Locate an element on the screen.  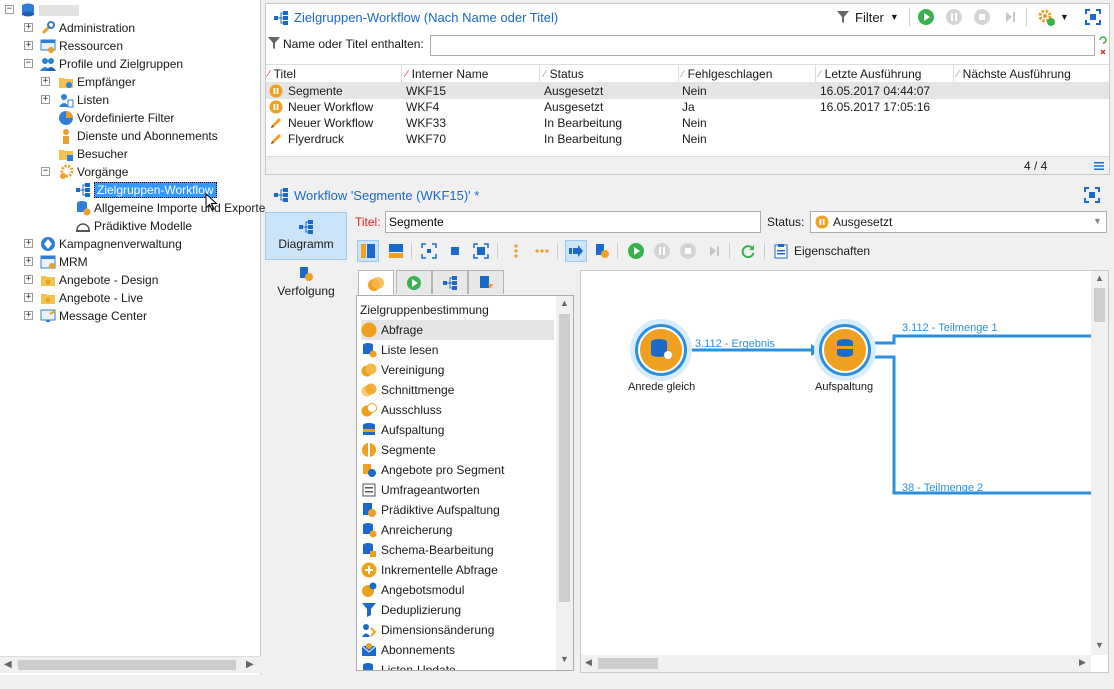
actions-menu-button: ▼ is located at coordinates (1052, 17).